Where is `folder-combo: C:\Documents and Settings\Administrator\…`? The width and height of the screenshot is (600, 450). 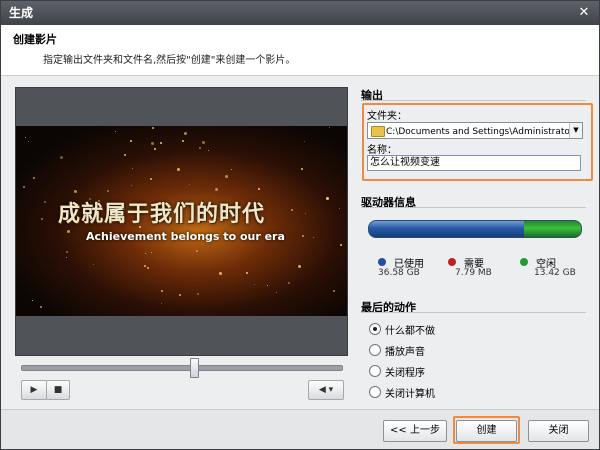 folder-combo: C:\Documents and Settings\Administrator\… is located at coordinates (475, 130).